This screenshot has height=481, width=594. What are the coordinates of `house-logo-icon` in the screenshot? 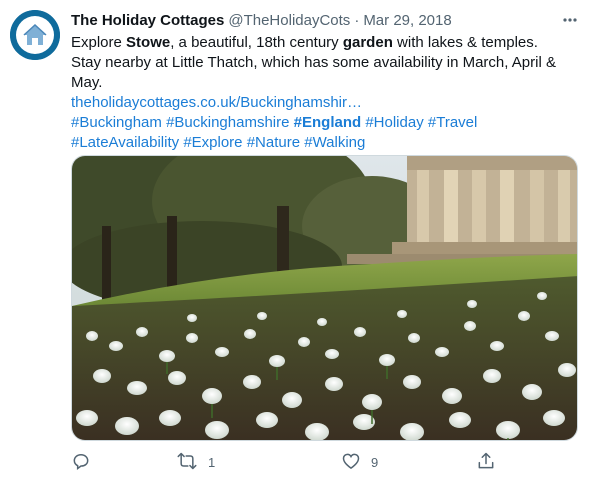 It's located at (35, 35).